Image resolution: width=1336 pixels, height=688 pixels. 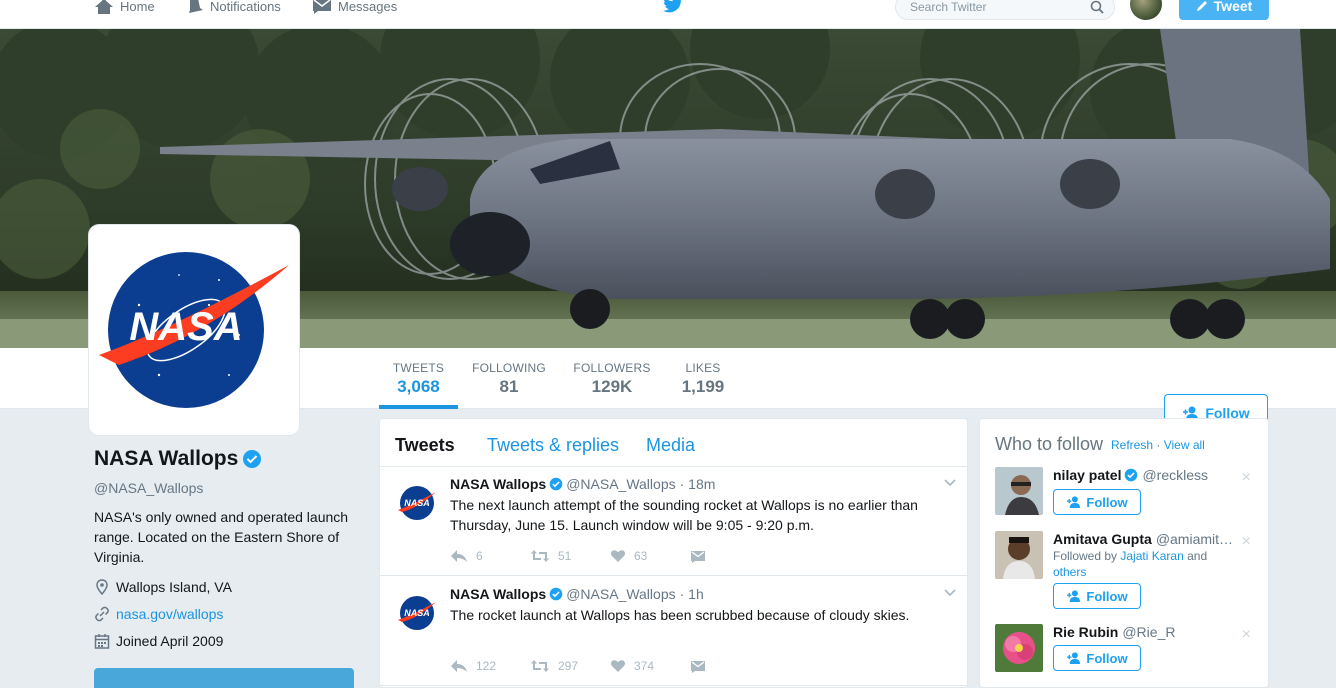 I want to click on refresh-link: Refresh, so click(x=1132, y=445).